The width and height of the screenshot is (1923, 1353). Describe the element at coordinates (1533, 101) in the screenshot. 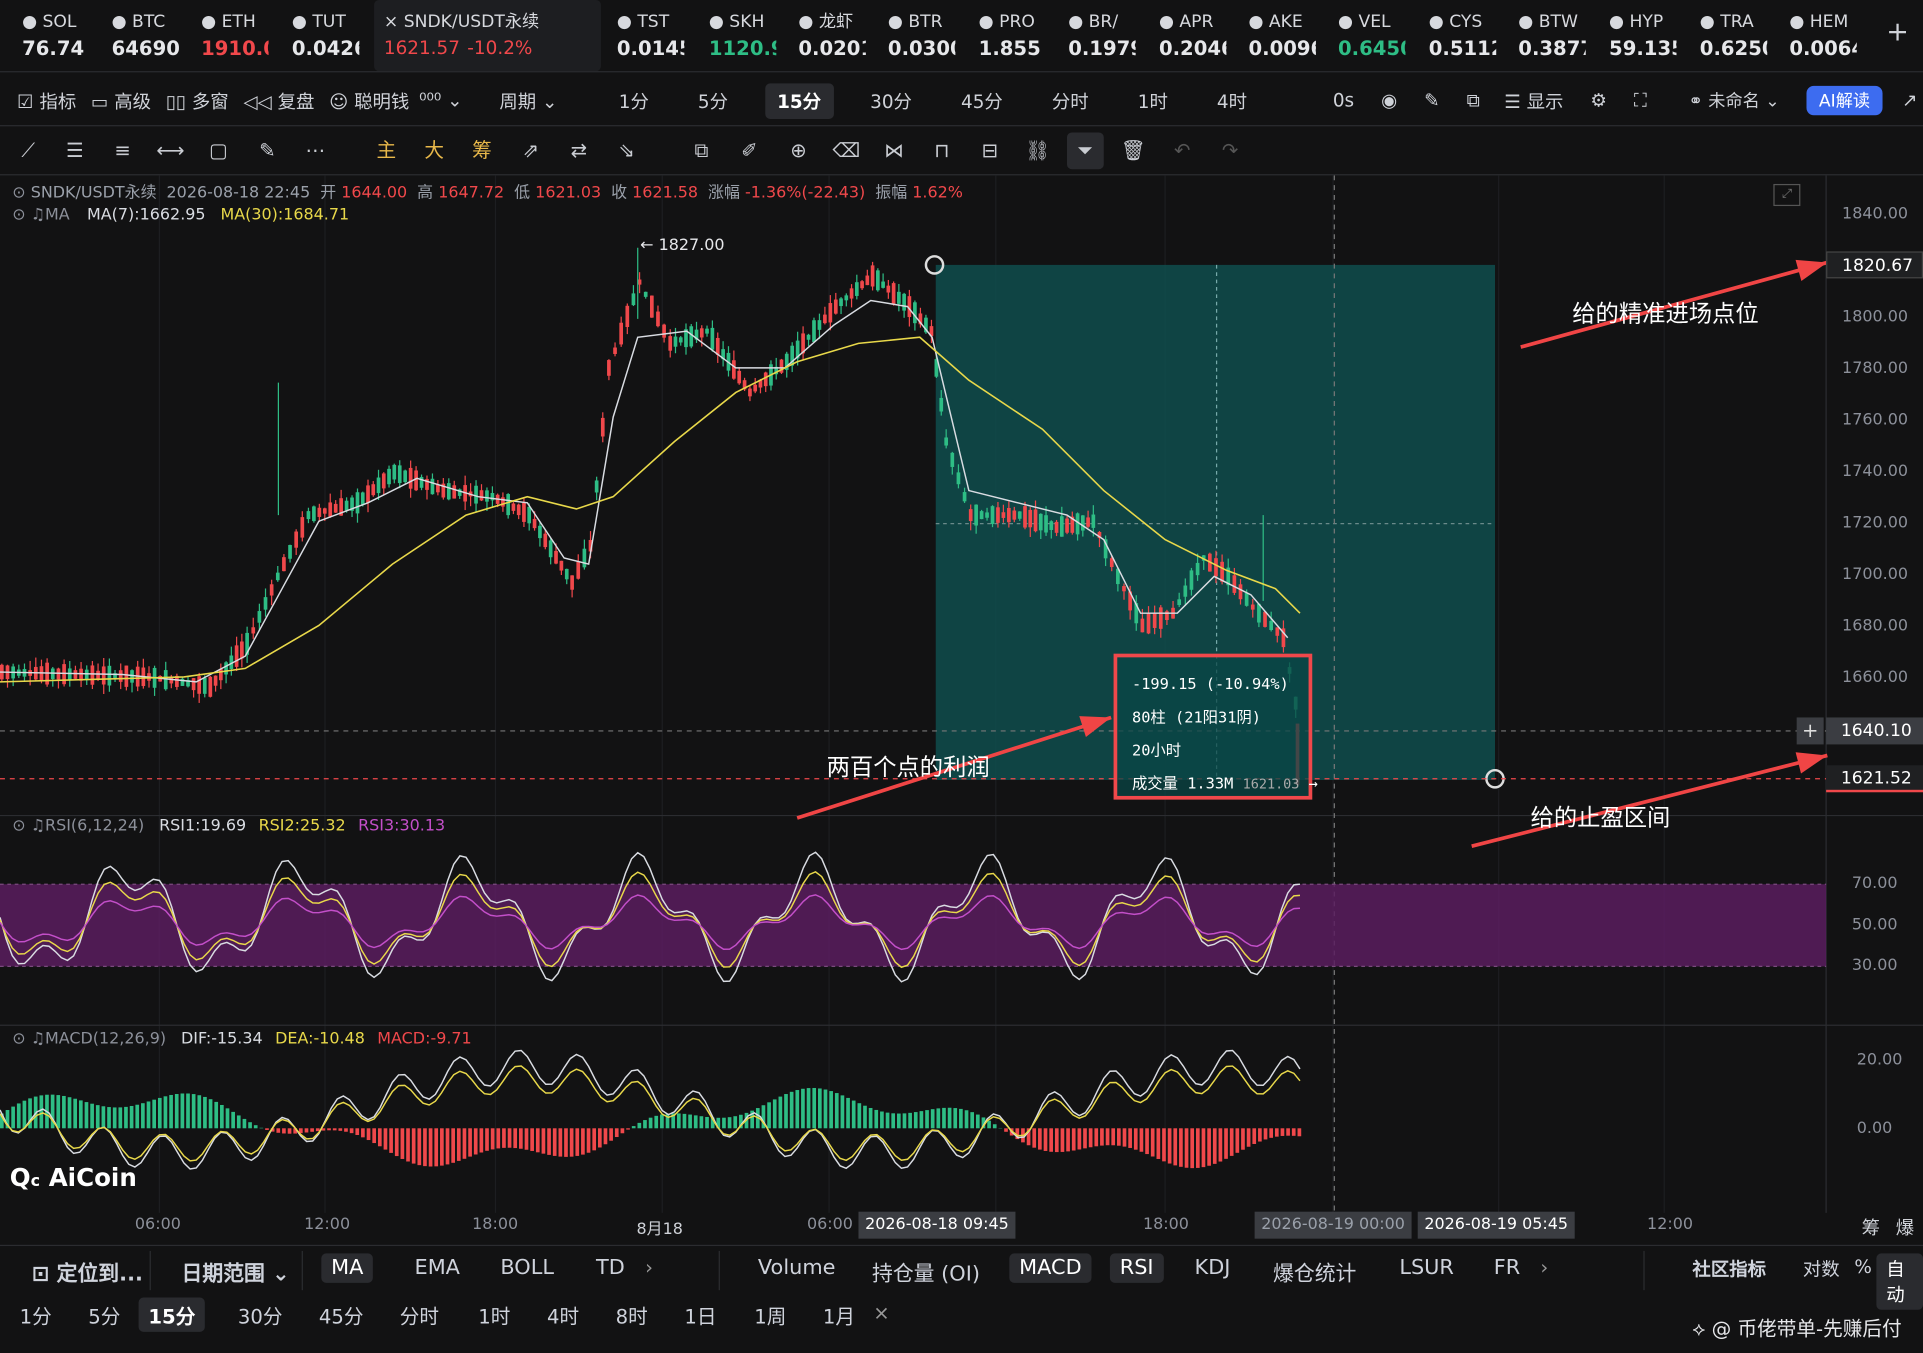

I see `display-button: ☰ 显示` at that location.